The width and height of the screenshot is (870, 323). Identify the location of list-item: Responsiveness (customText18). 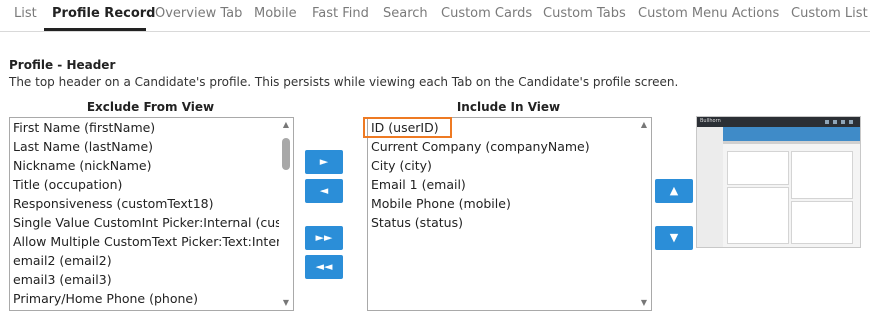
(144, 203).